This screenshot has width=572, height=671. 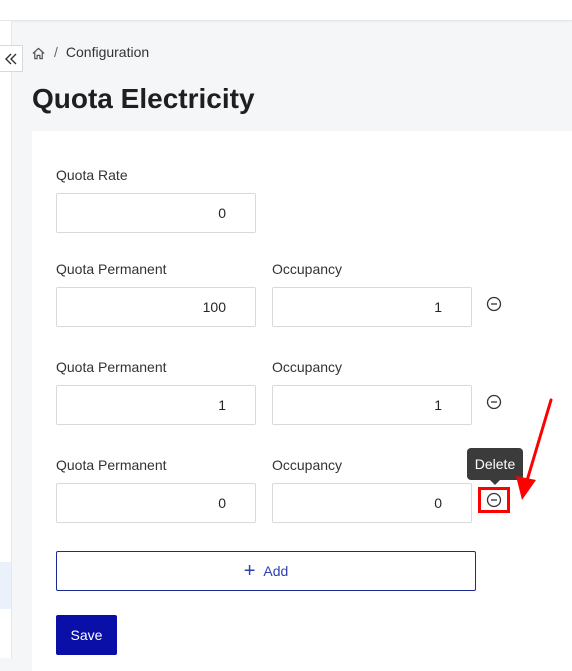 I want to click on breadcrumb: / Configuration, so click(x=90, y=52).